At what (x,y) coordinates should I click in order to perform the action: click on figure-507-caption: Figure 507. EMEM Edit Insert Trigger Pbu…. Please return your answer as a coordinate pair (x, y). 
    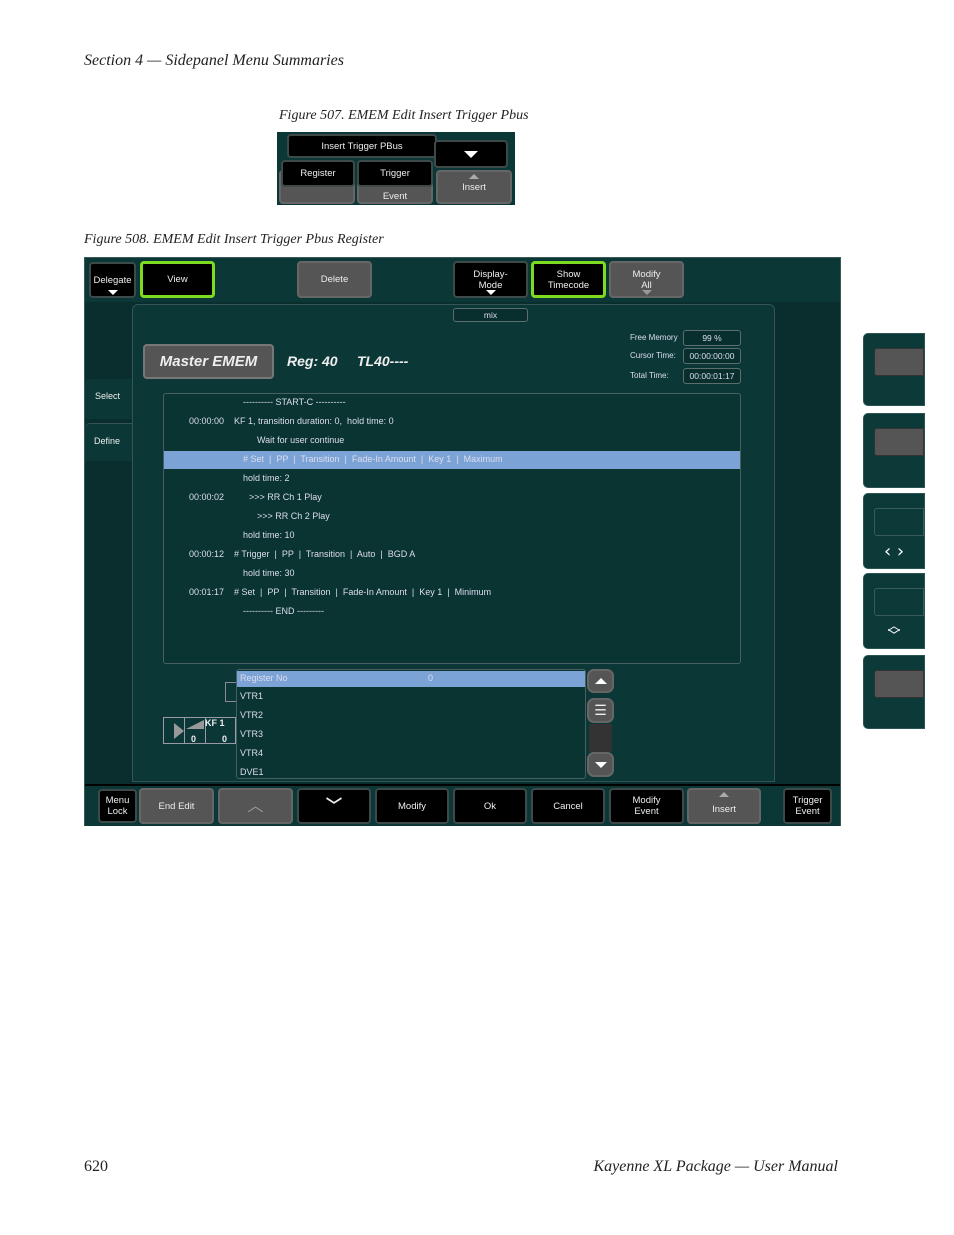
    Looking at the image, I should click on (404, 115).